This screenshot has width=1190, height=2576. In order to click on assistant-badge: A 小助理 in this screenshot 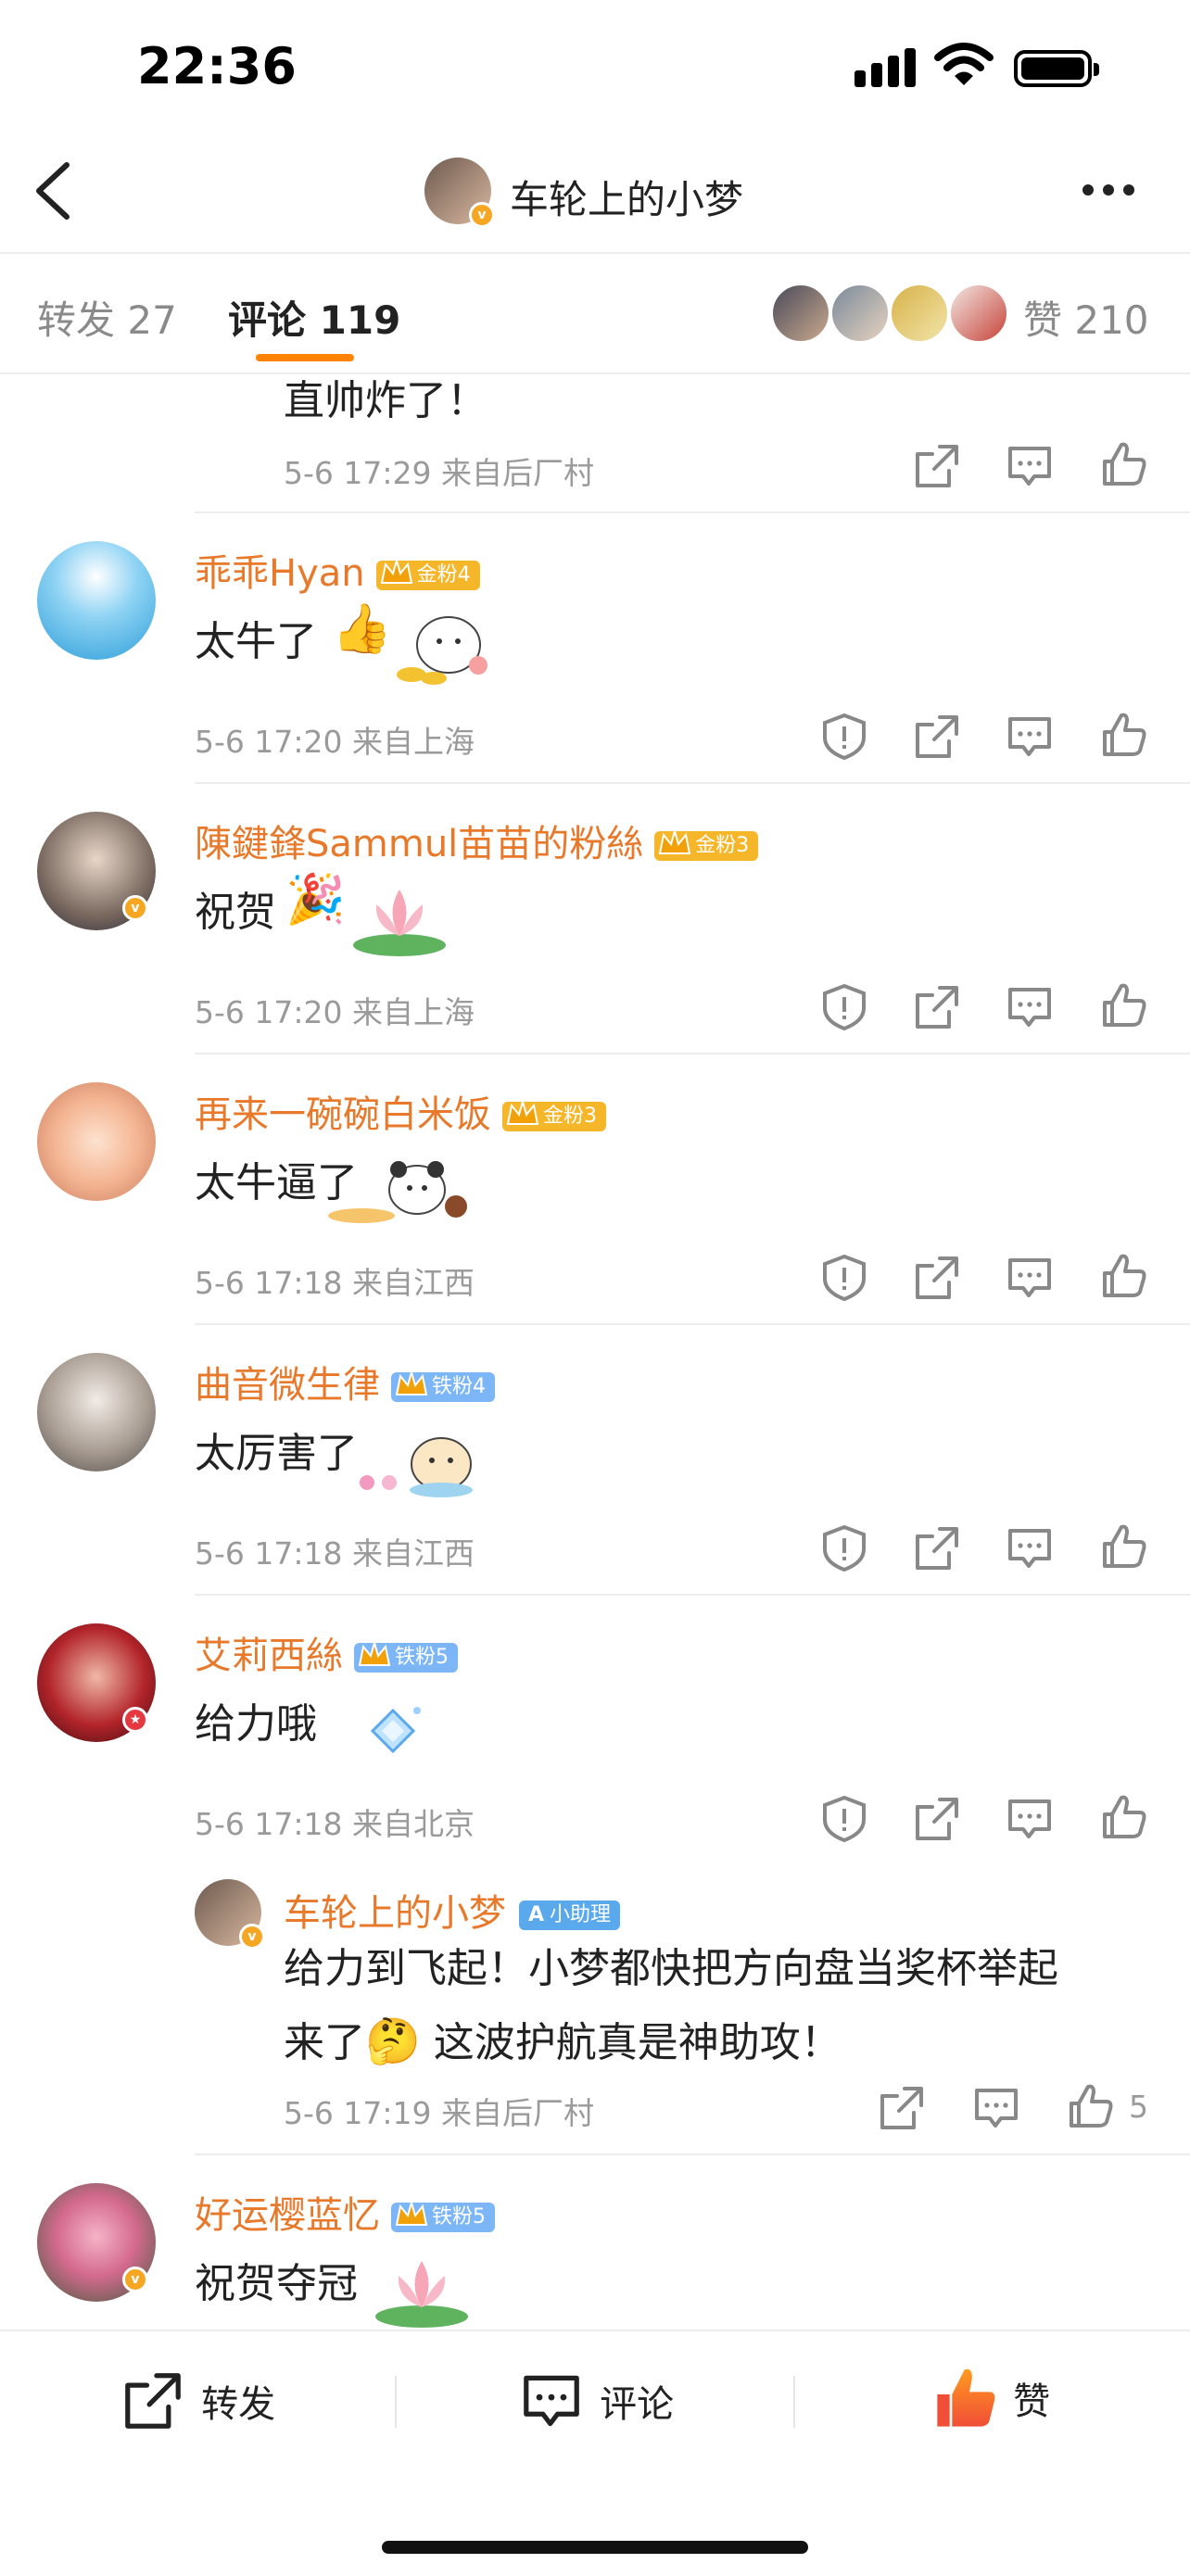, I will do `click(570, 1915)`.